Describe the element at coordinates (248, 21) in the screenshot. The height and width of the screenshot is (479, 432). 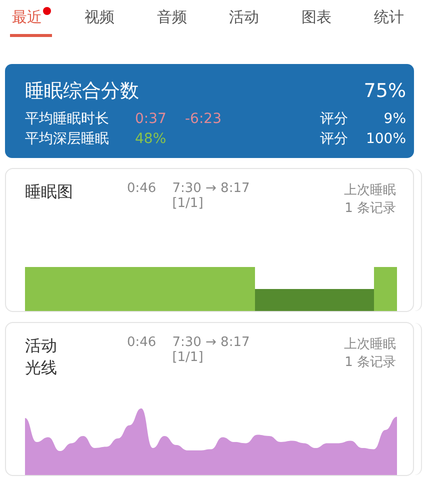
I see `tab: 活动` at that location.